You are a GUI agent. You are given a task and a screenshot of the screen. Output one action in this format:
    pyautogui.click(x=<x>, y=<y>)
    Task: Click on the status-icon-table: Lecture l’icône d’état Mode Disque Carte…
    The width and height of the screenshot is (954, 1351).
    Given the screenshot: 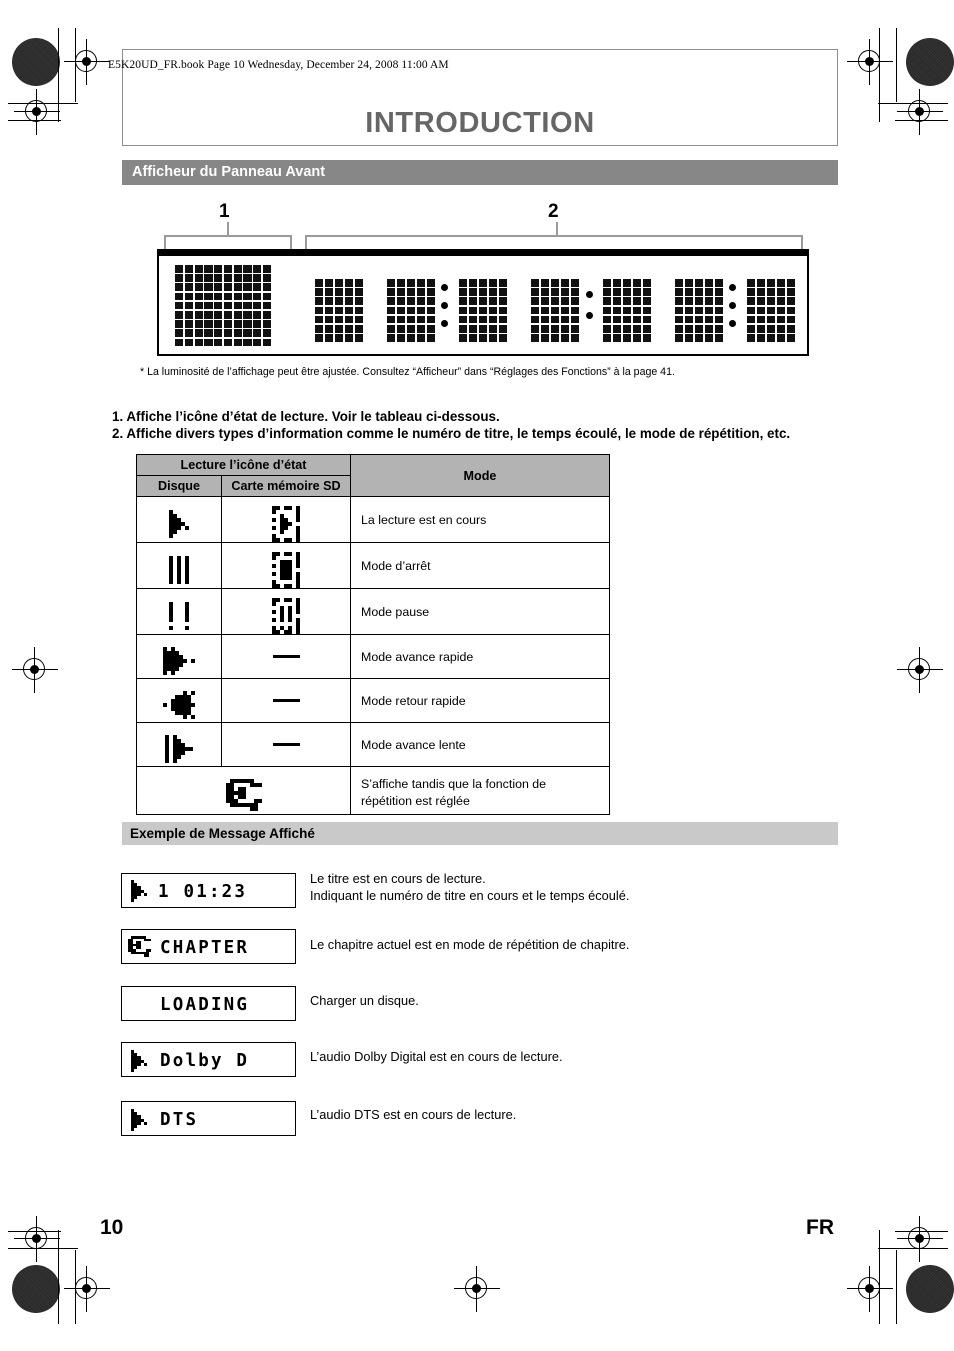 What is the action you would take?
    pyautogui.click(x=373, y=634)
    